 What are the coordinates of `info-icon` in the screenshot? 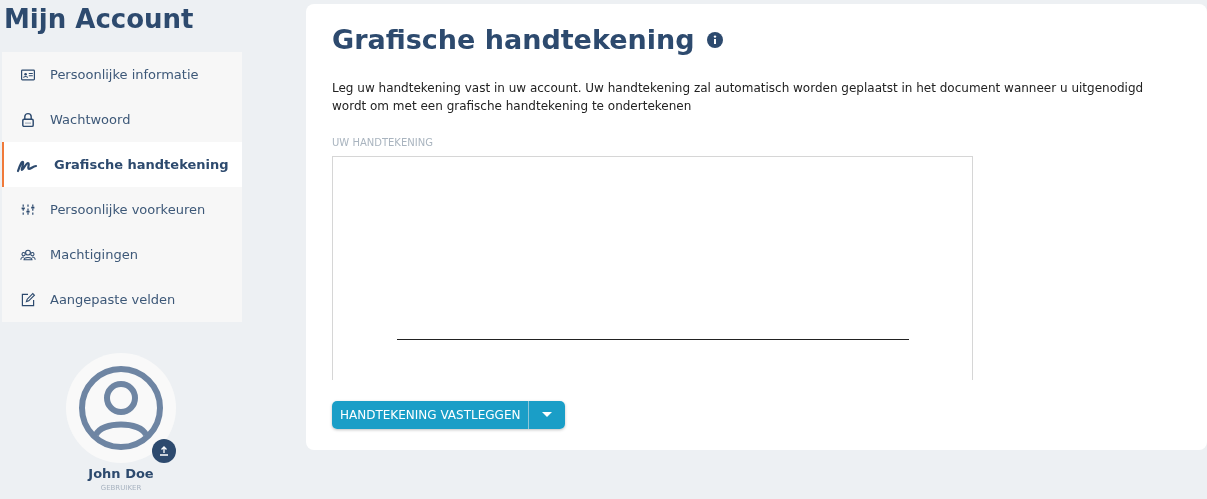 It's located at (714, 39).